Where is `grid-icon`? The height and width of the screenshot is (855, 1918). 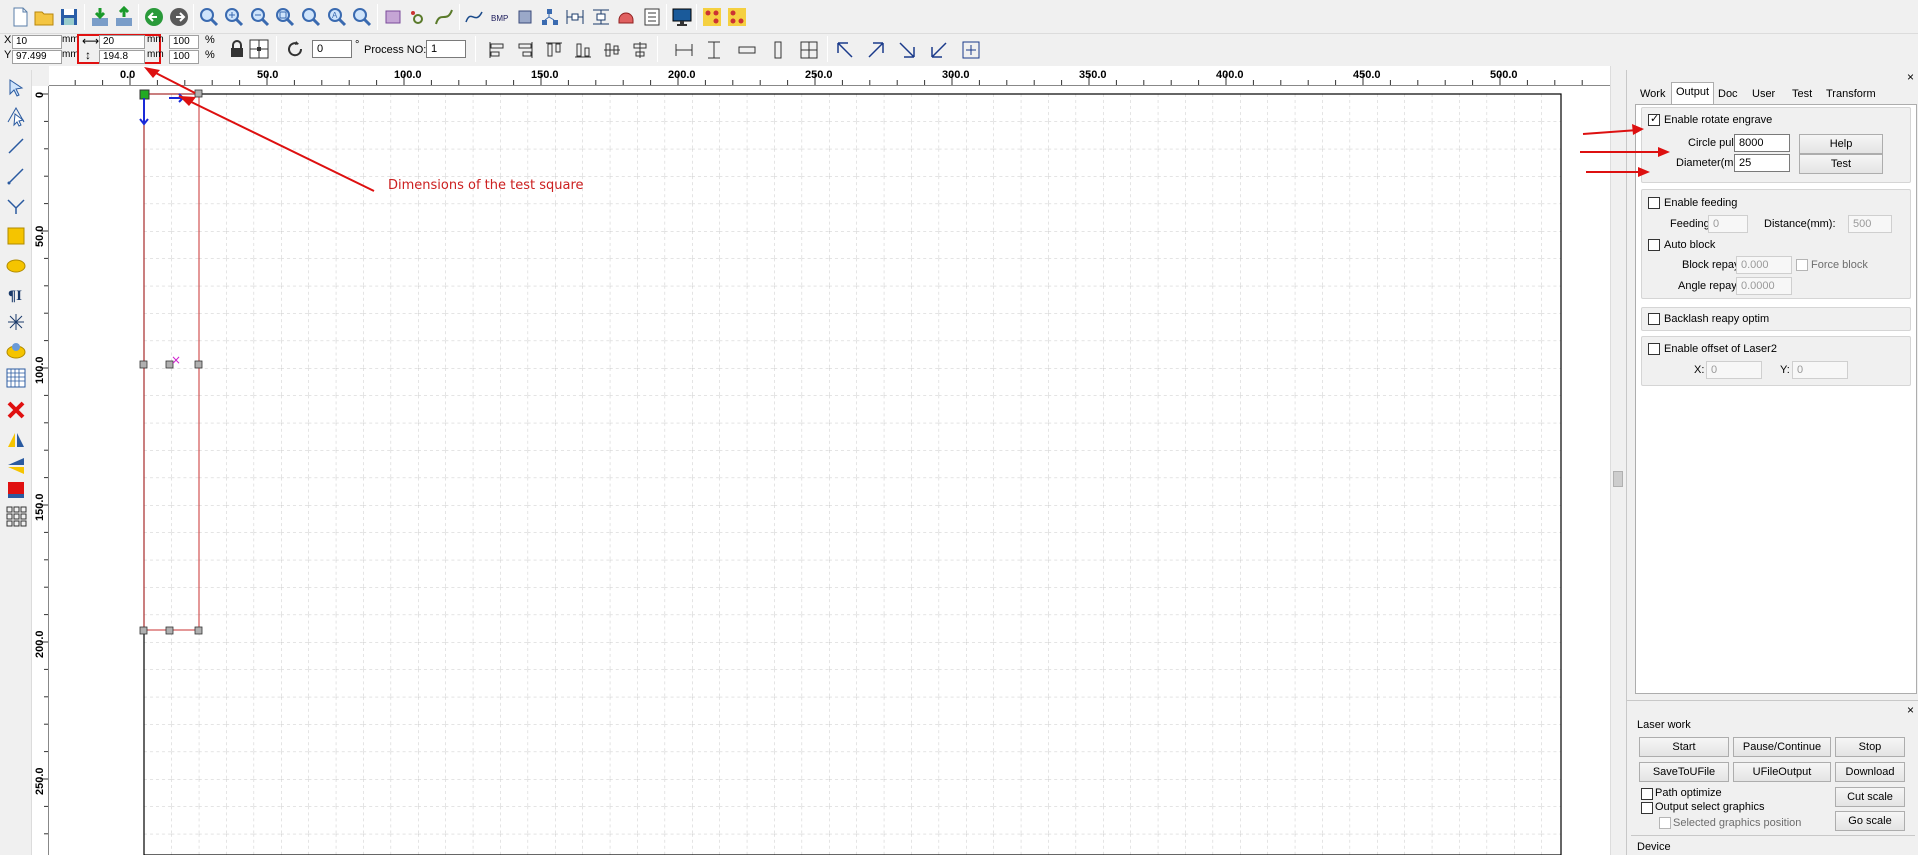
grid-icon is located at coordinates (16, 378).